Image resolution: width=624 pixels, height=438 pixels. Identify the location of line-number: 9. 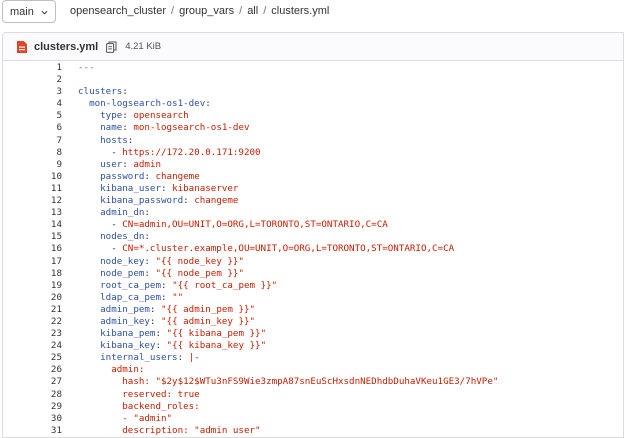
(35, 165).